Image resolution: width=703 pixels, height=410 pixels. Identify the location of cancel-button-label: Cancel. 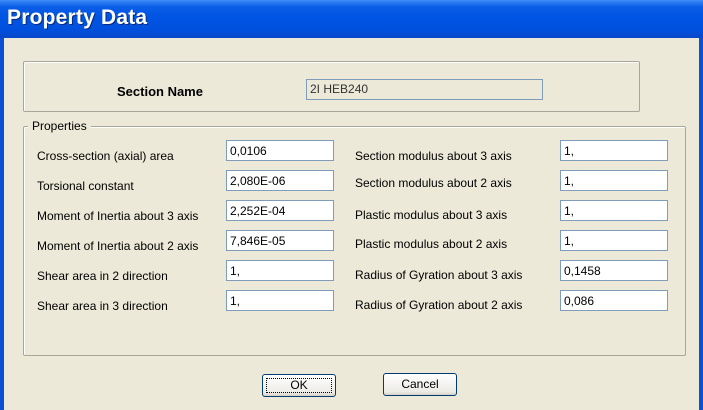
(420, 384).